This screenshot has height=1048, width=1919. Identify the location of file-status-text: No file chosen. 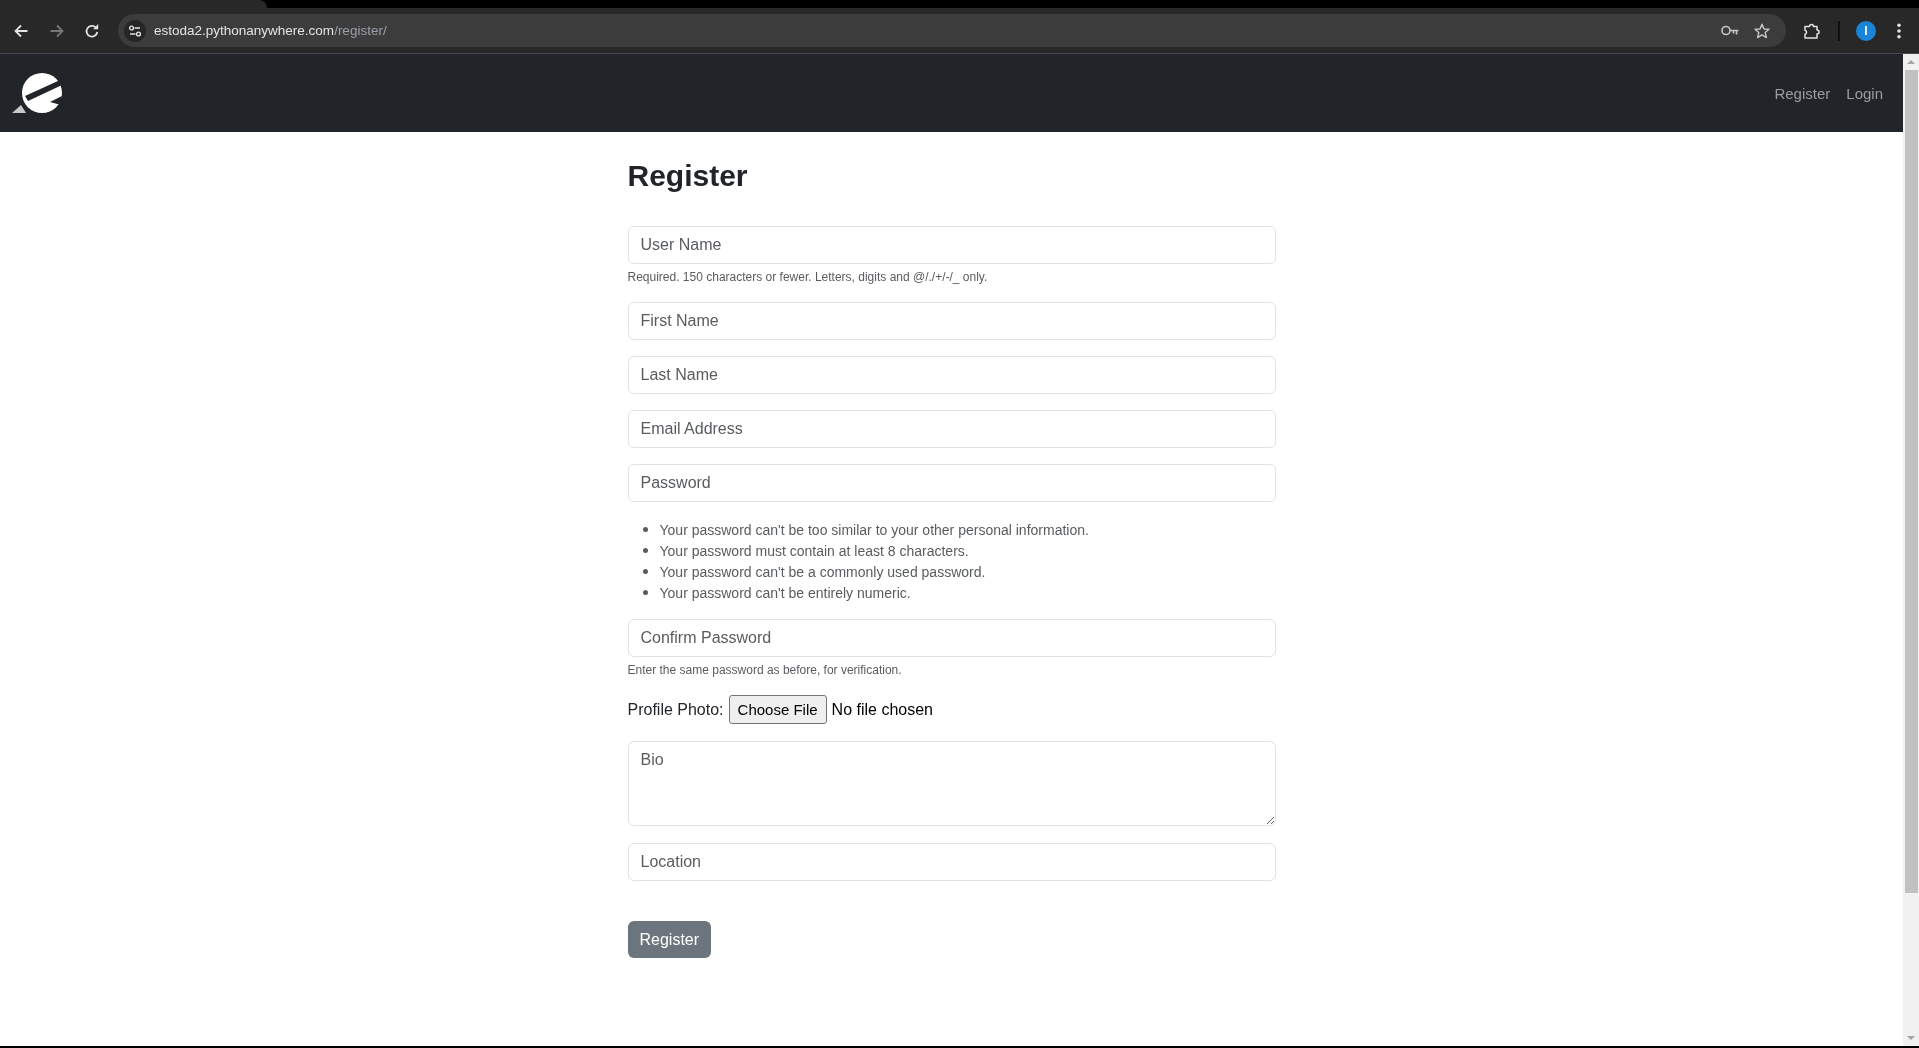
(882, 709).